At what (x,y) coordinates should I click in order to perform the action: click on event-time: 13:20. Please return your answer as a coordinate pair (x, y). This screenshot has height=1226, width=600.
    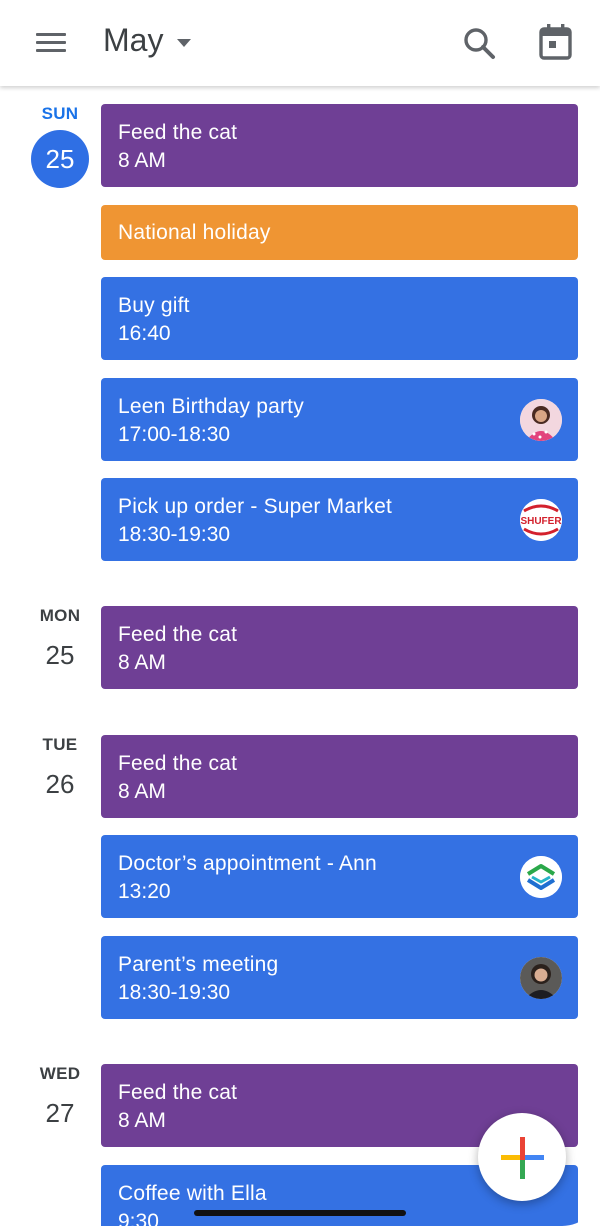
    Looking at the image, I should click on (144, 891).